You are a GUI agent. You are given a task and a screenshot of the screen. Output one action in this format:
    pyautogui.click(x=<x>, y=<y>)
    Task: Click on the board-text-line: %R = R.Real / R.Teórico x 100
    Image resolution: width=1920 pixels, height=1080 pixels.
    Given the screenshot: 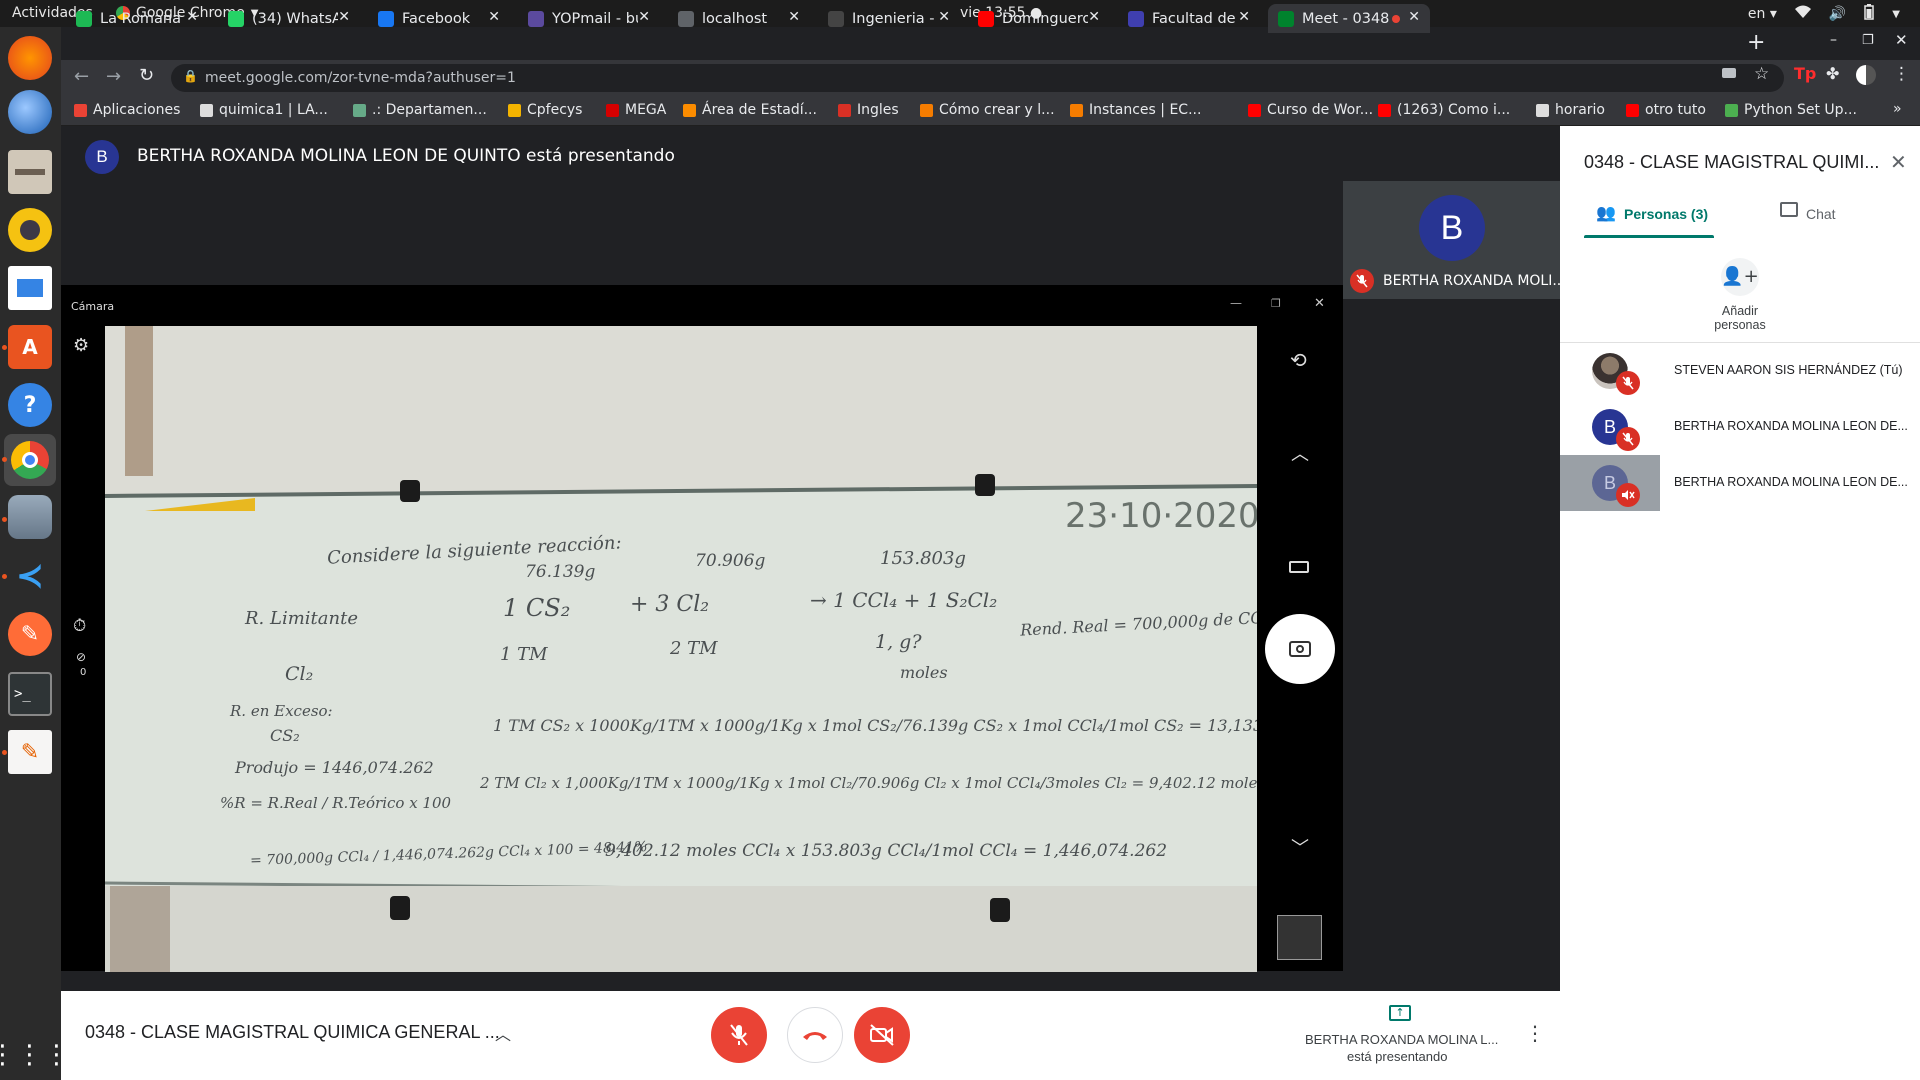 What is the action you would take?
    pyautogui.click(x=336, y=803)
    